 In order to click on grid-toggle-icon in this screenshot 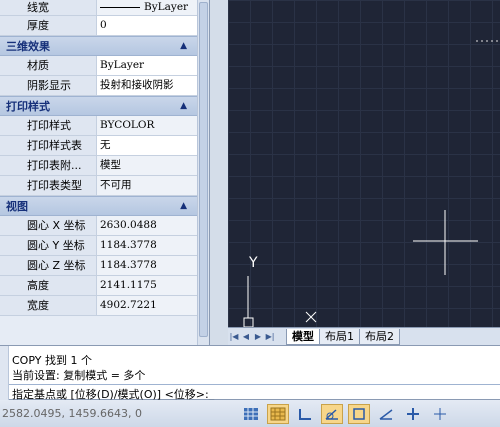, I will do `click(278, 413)`.